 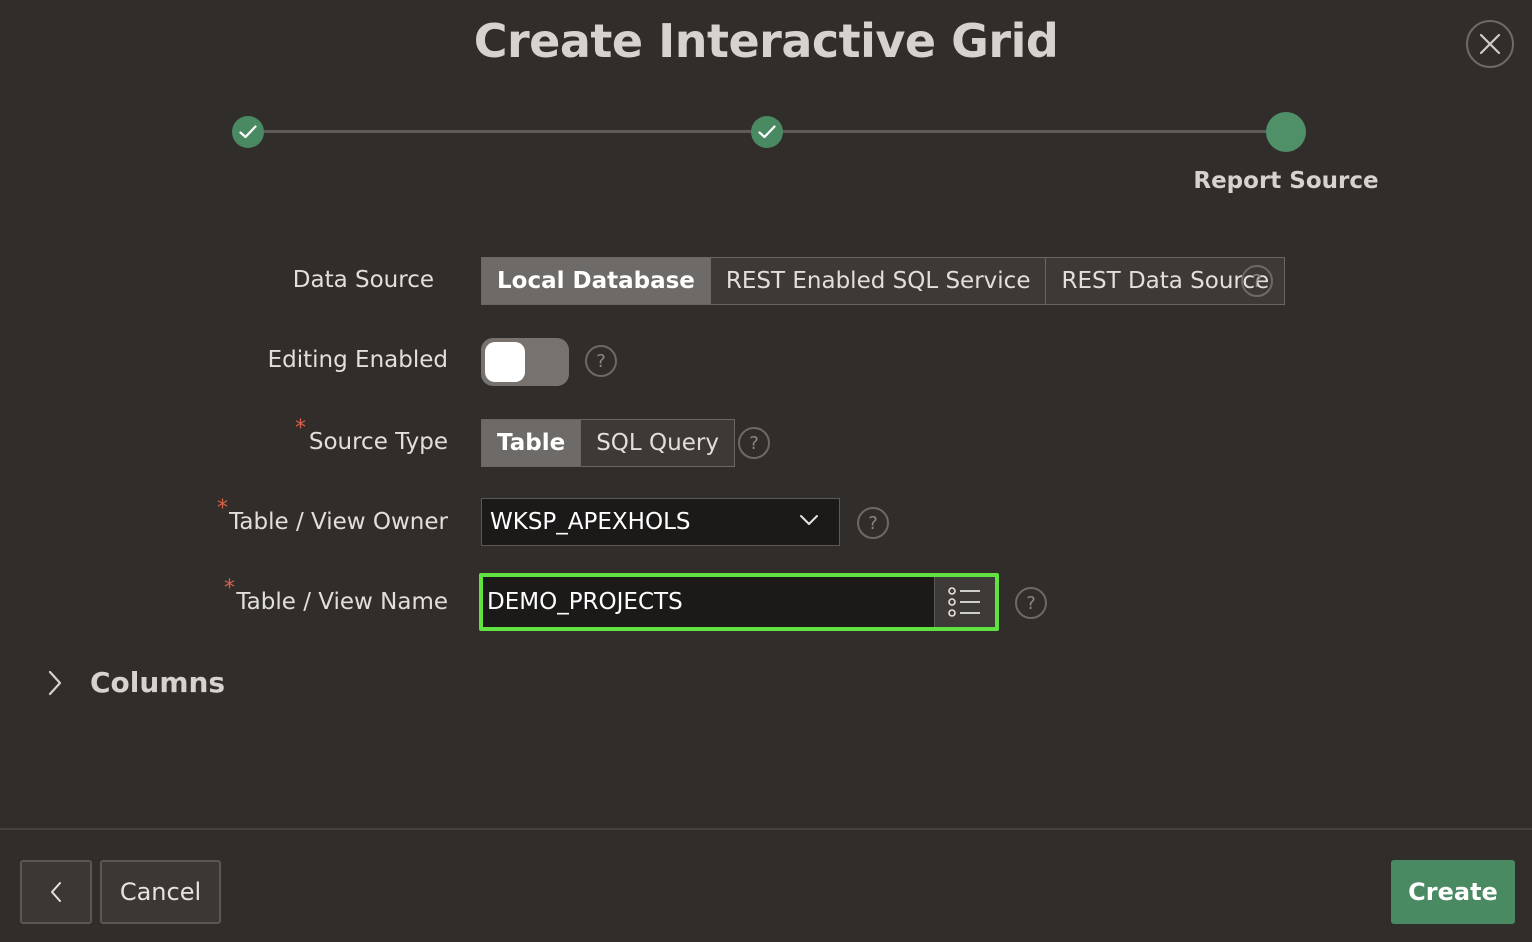 What do you see at coordinates (531, 443) in the screenshot?
I see `source-type-option-table: Table` at bounding box center [531, 443].